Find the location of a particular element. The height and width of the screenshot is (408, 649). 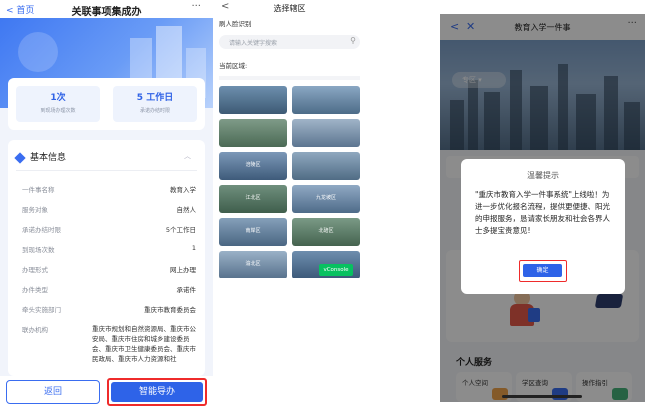

info-value: 5个工作日 is located at coordinates (180, 230).